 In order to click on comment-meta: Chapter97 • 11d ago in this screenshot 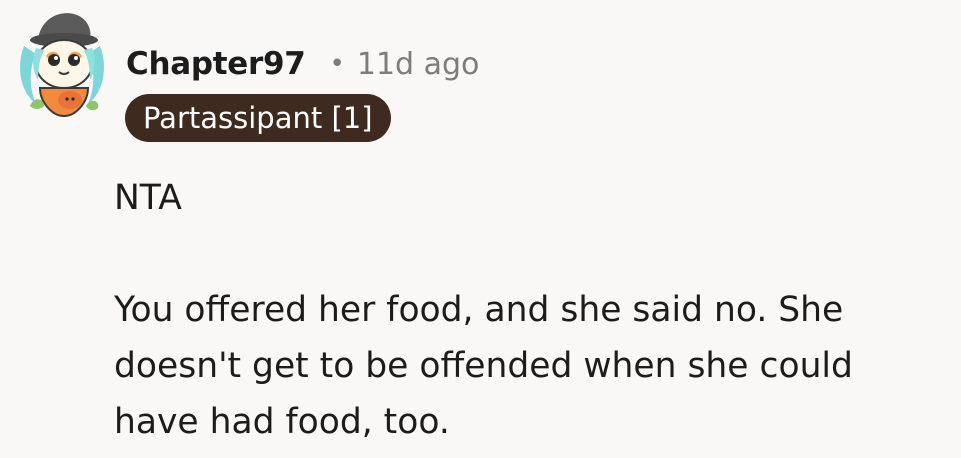, I will do `click(302, 64)`.